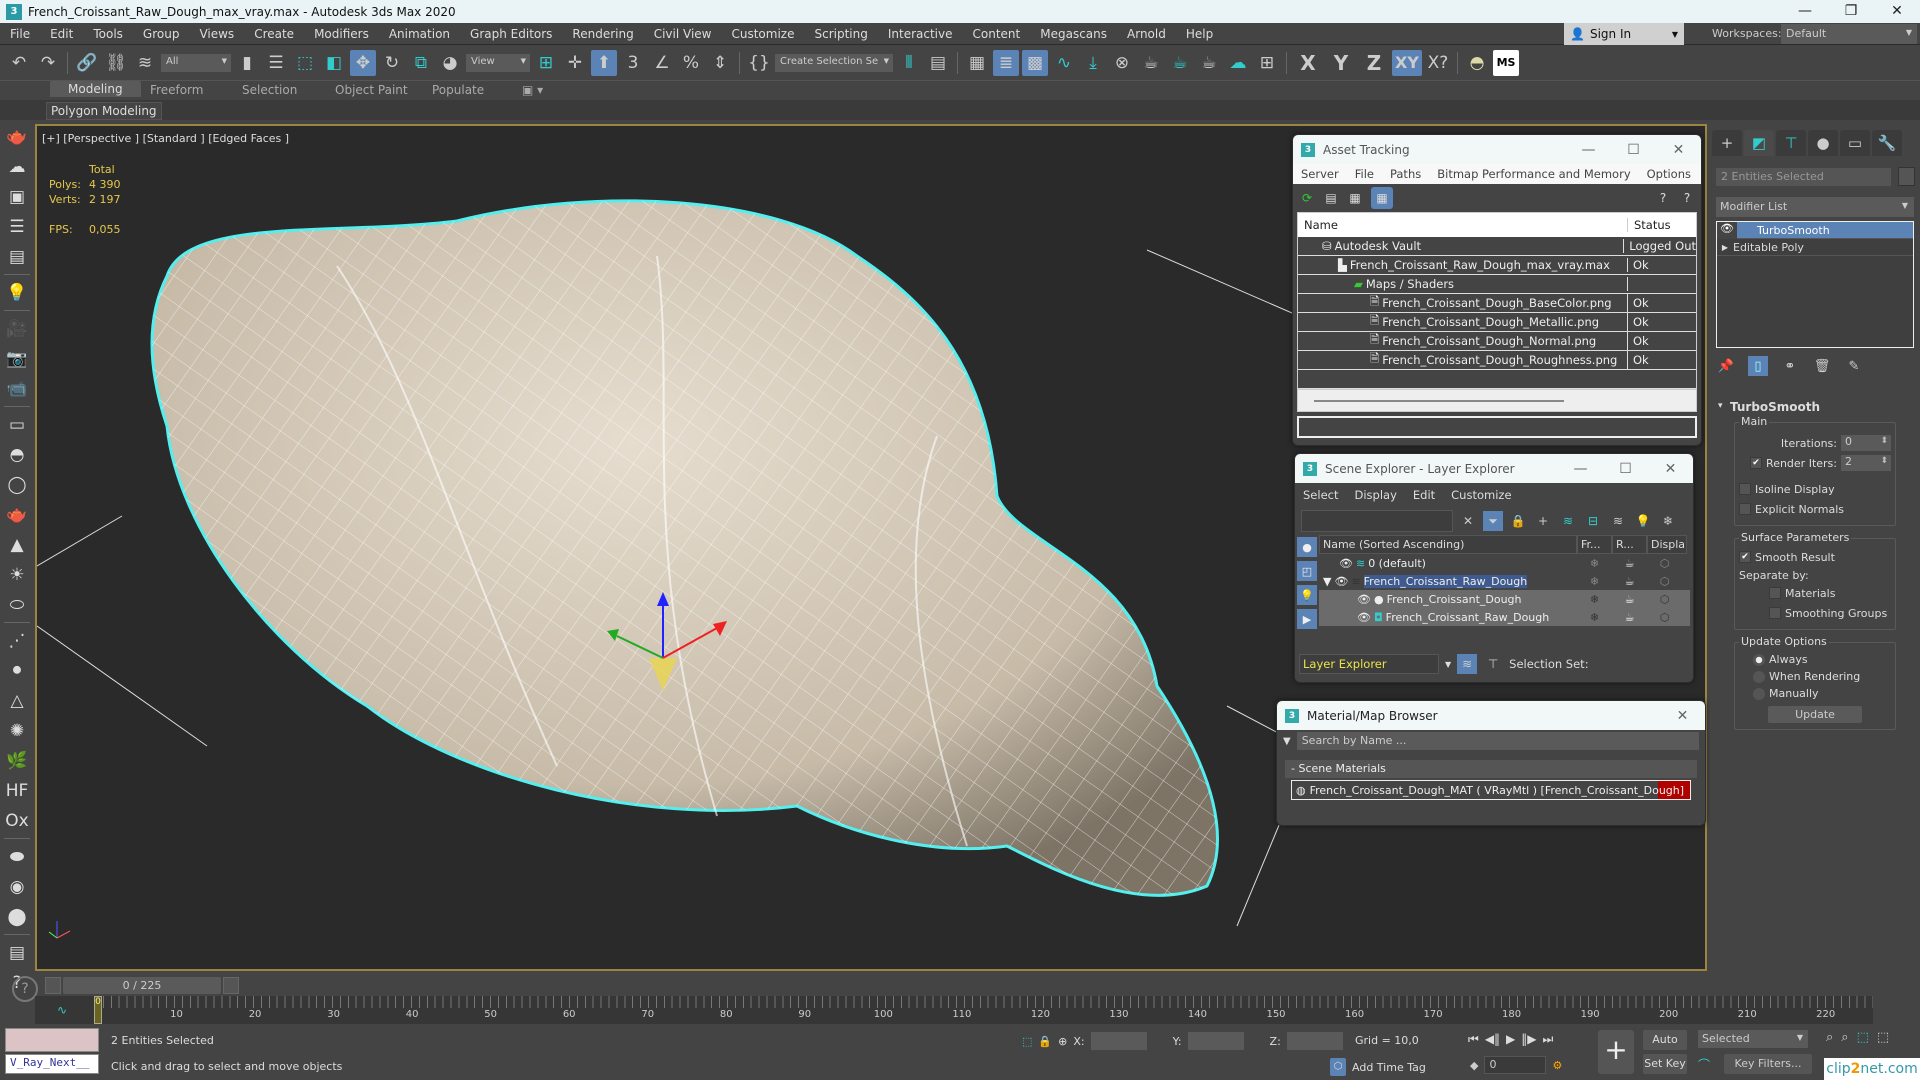 The height and width of the screenshot is (1080, 1920). Describe the element at coordinates (1497, 149) in the screenshot. I see `asset-tracking-titlebar: 3 Asset Tracking — ☐ ✕` at that location.